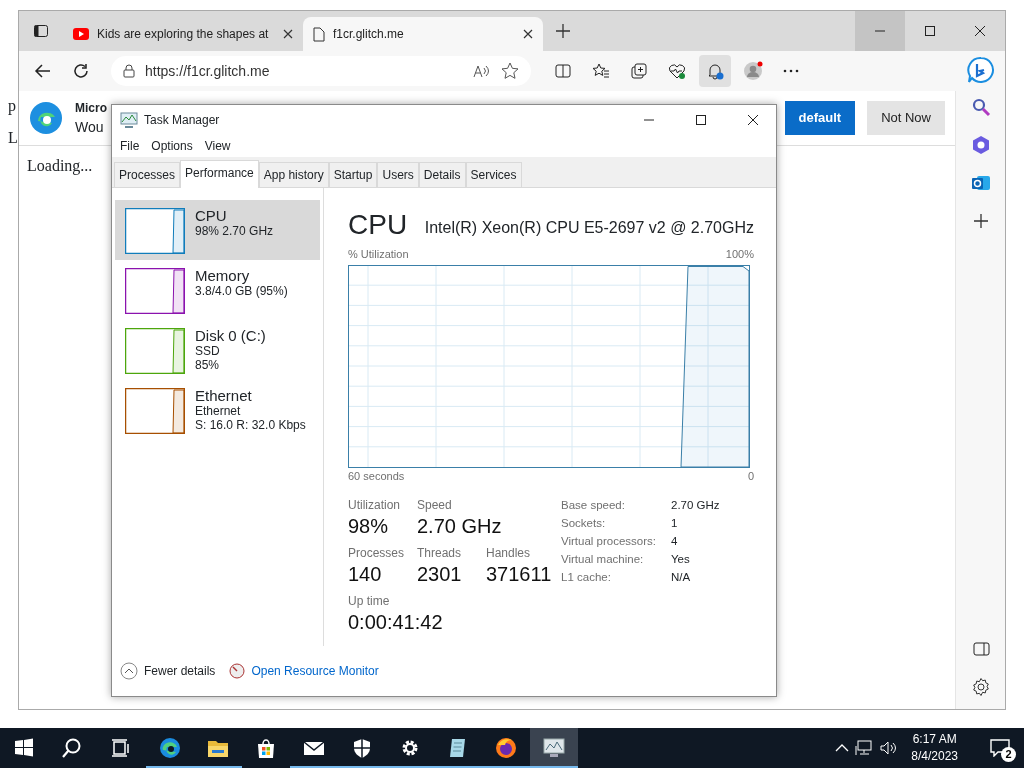  I want to click on tab: Processes, so click(147, 174).